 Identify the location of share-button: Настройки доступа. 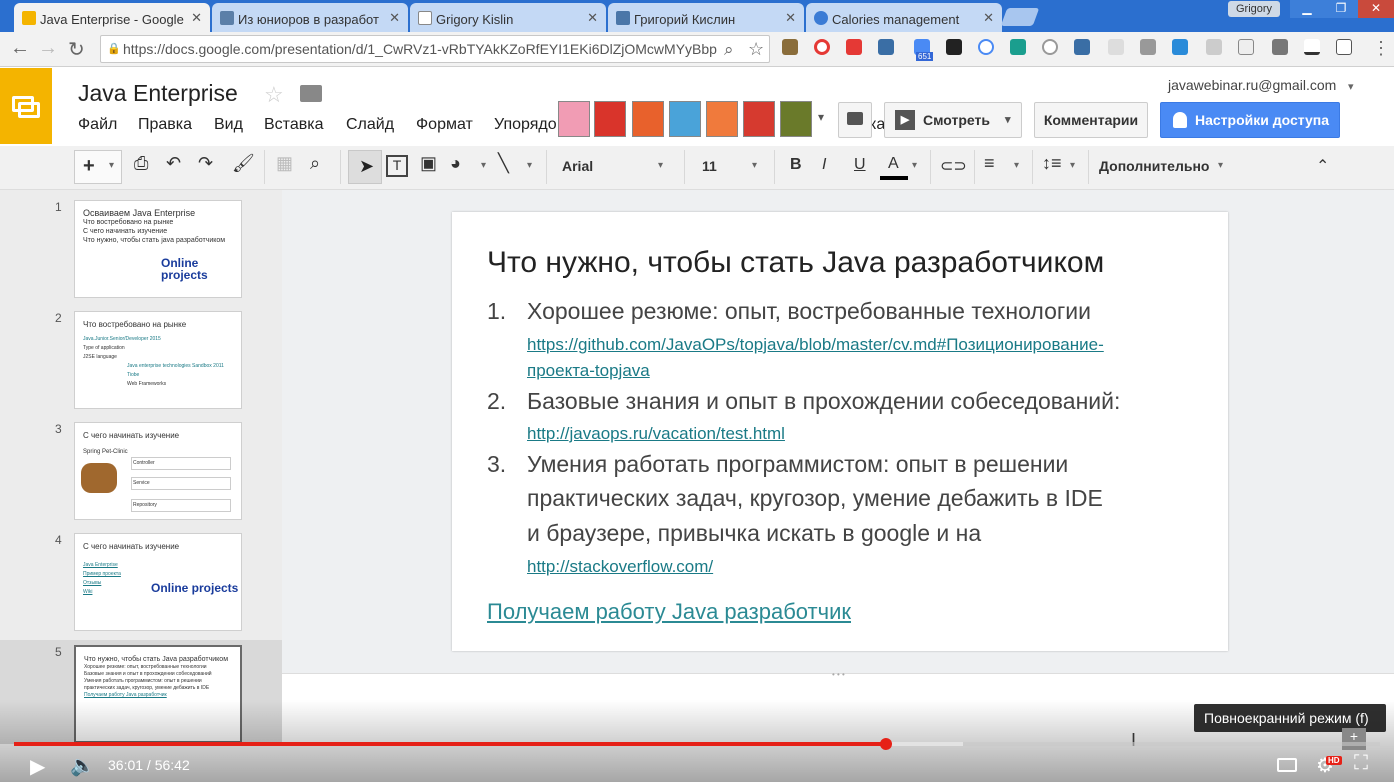
(1250, 120).